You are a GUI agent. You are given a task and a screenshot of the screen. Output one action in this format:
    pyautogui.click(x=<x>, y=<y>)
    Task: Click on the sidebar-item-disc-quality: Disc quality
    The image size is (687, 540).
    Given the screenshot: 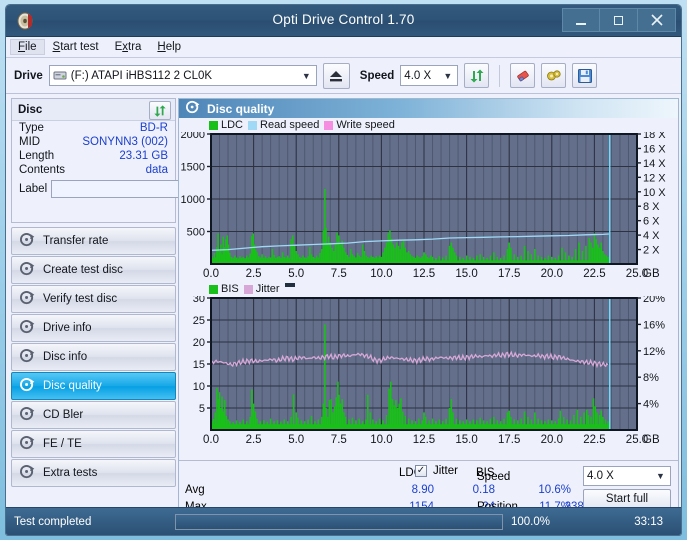 What is the action you would take?
    pyautogui.click(x=93, y=386)
    